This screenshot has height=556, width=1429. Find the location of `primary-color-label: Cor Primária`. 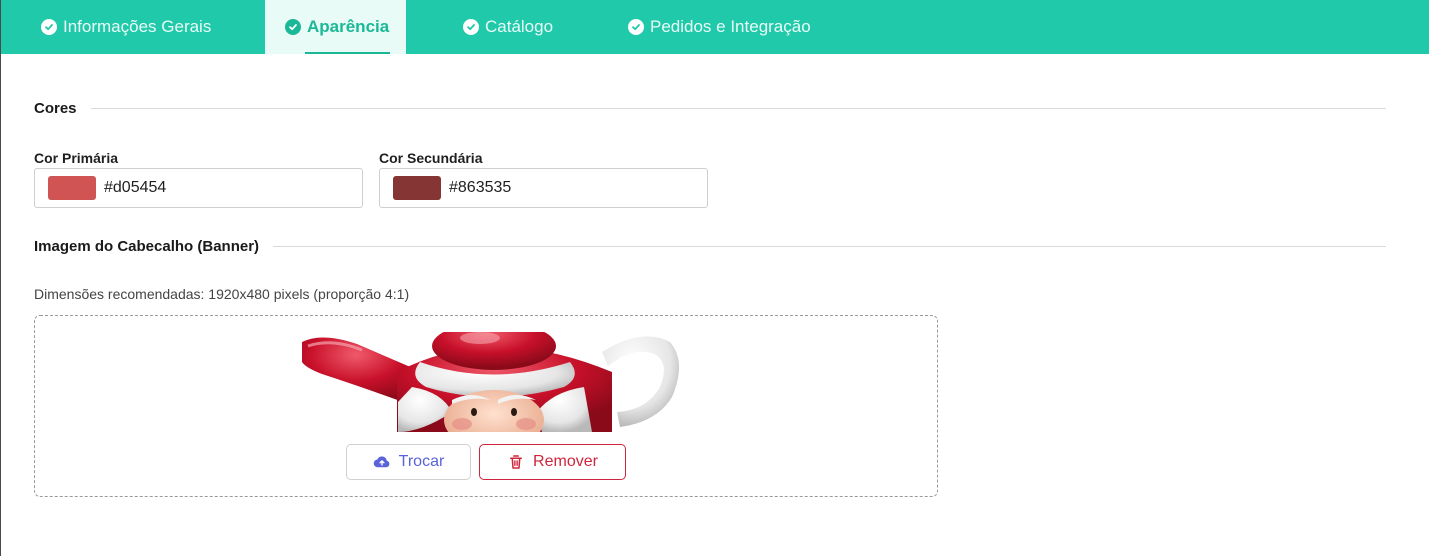

primary-color-label: Cor Primária is located at coordinates (76, 158).